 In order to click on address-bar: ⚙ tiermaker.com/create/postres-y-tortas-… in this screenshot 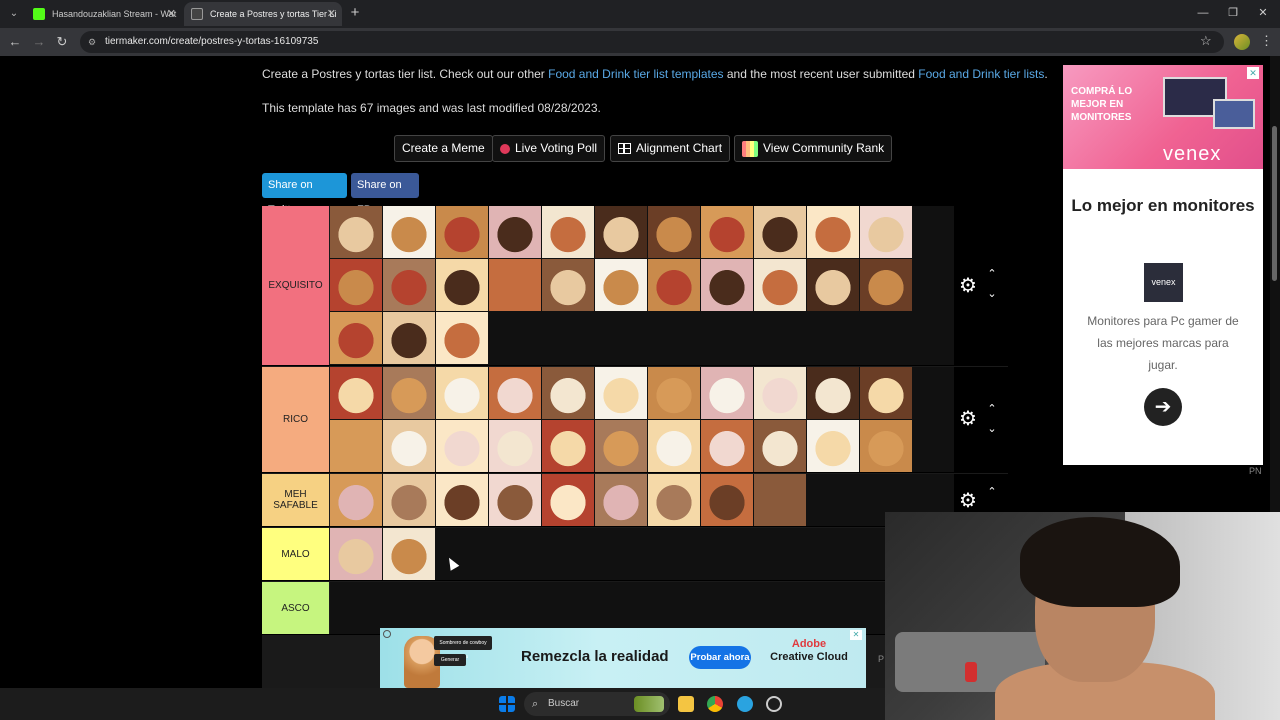, I will do `click(652, 42)`.